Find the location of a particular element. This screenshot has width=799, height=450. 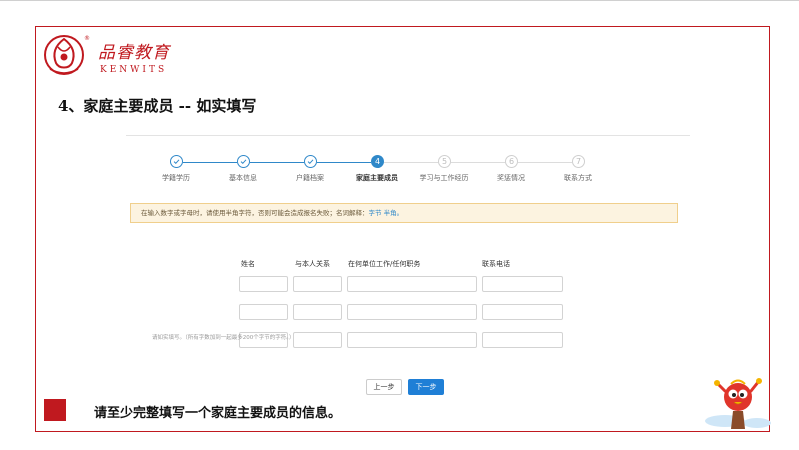

member-3-phone-input is located at coordinates (522, 340).